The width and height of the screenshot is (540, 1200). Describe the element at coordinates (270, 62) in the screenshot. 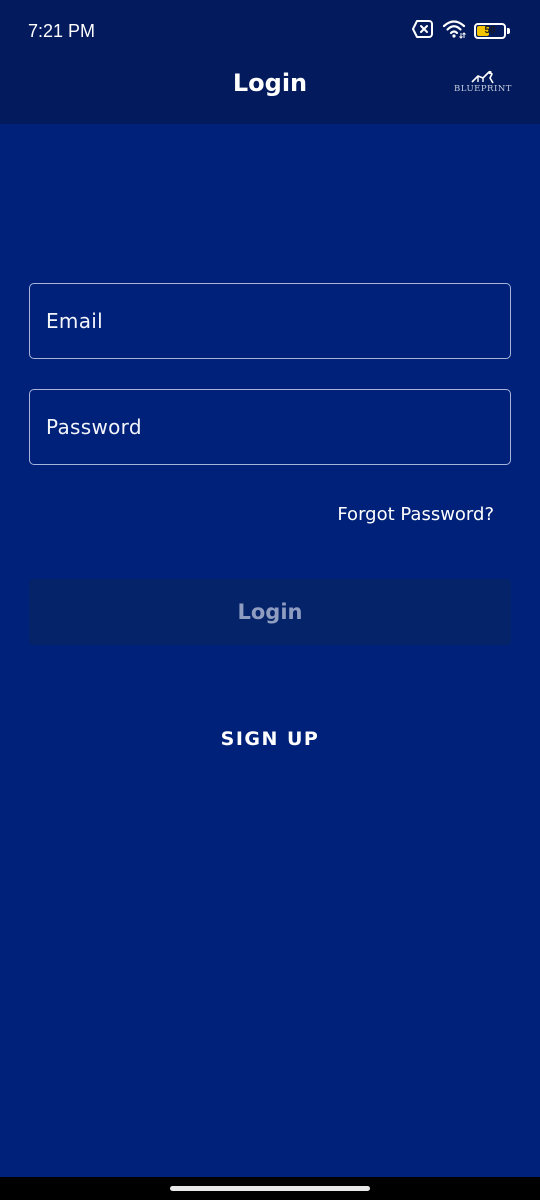

I see `app-header: 7:21 PM 50 Login BLUEPRINT` at that location.